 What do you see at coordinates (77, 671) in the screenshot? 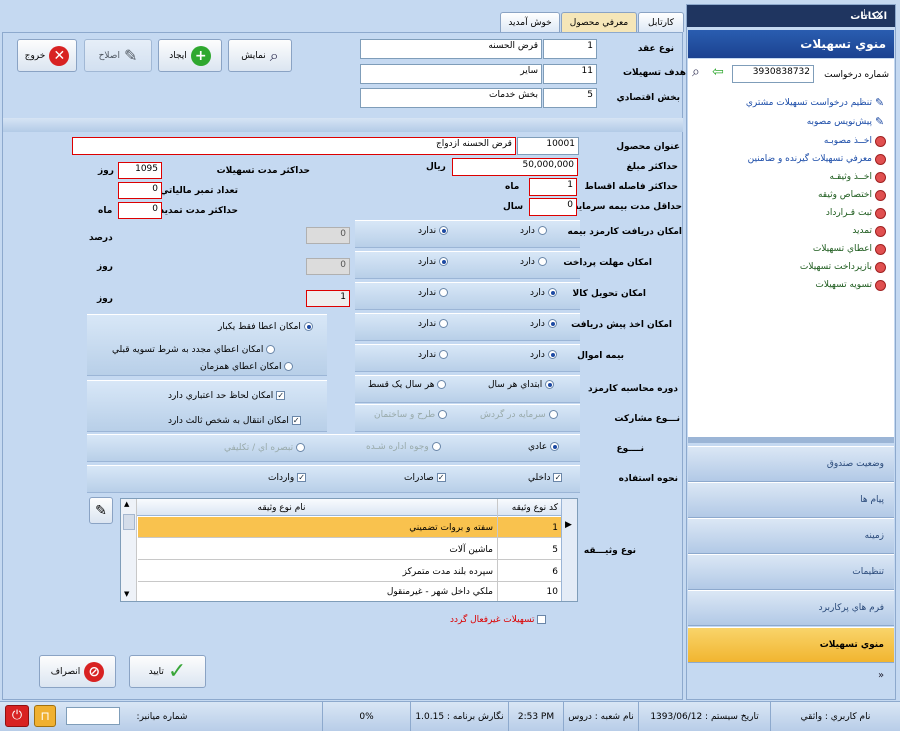
I see `cancel-button: انصراف ⊘` at bounding box center [77, 671].